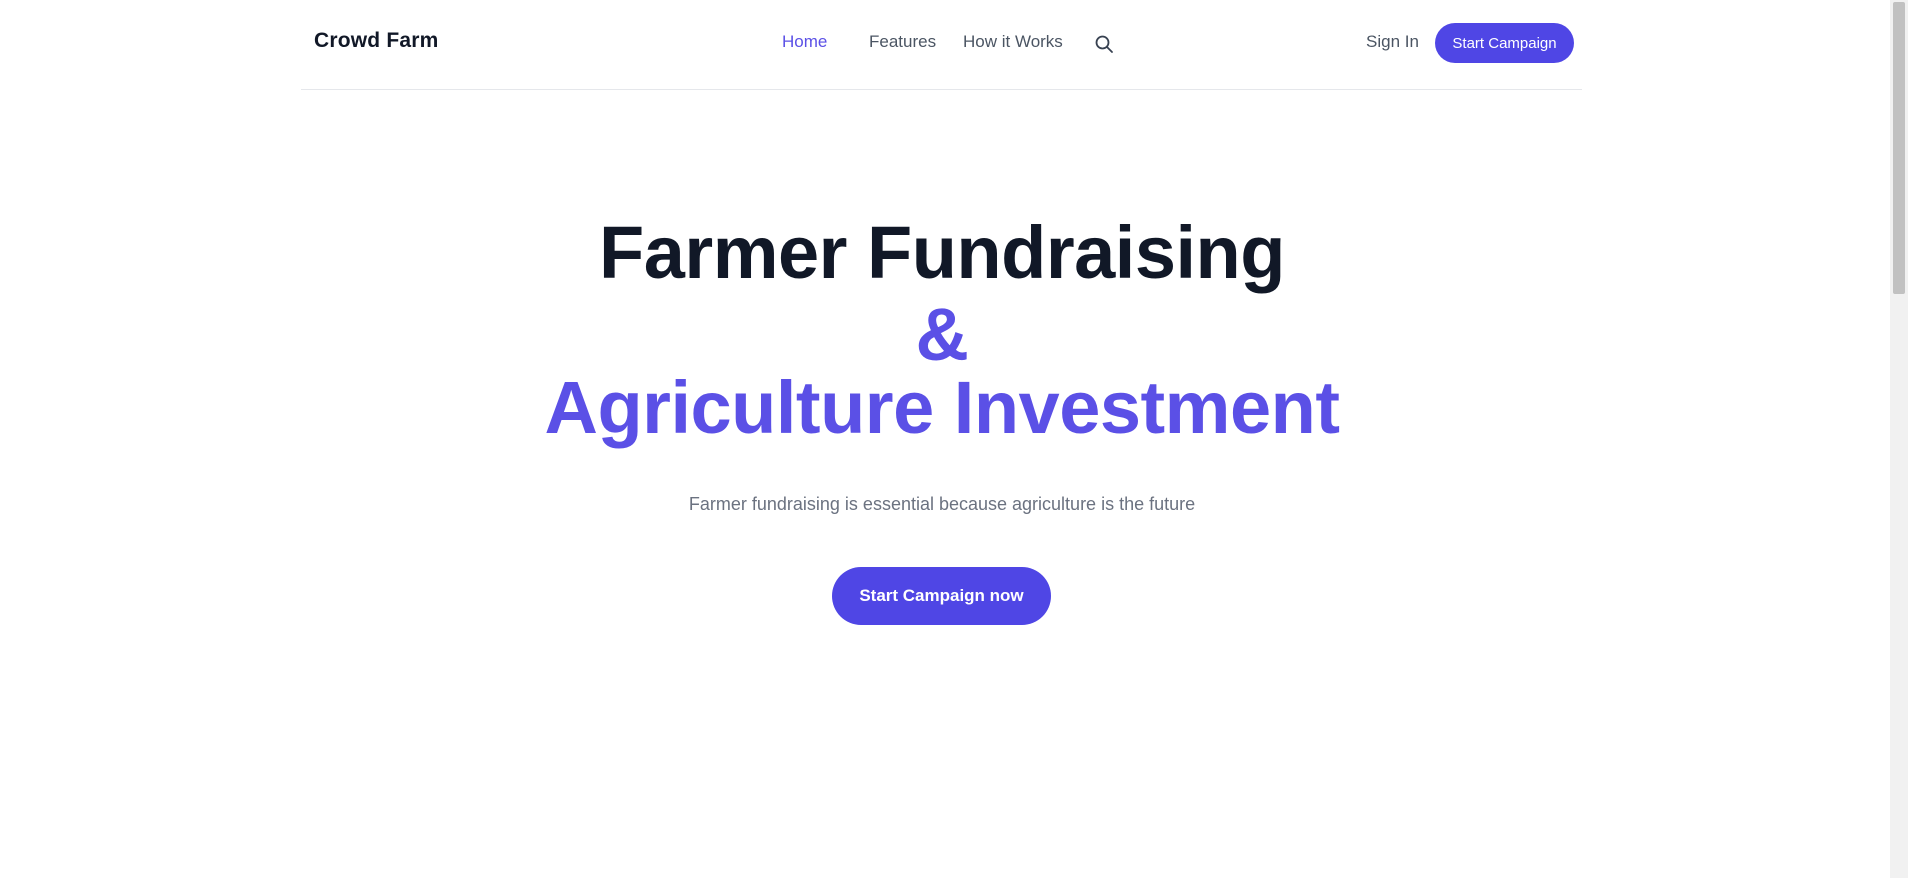 The image size is (1908, 878). Describe the element at coordinates (902, 42) in the screenshot. I see `nav-features: Features` at that location.